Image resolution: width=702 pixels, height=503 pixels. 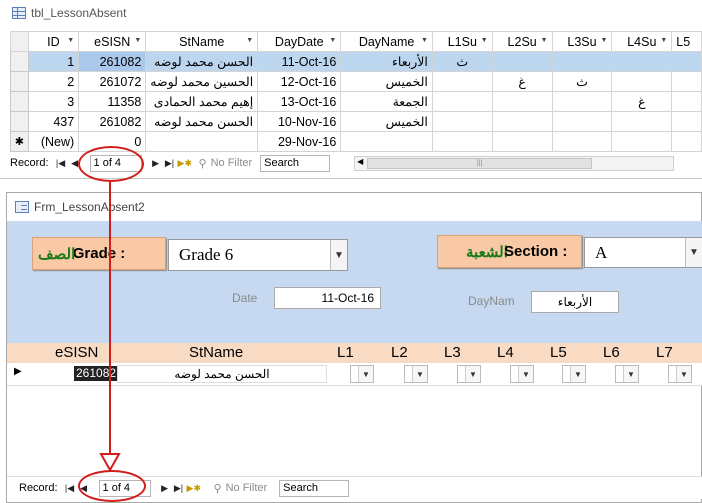 What do you see at coordinates (110, 463) in the screenshot?
I see `annotation-arrow-head` at bounding box center [110, 463].